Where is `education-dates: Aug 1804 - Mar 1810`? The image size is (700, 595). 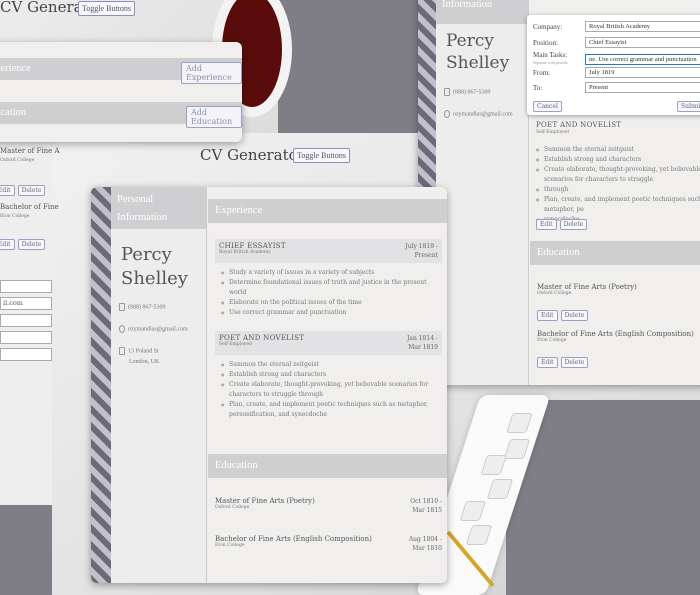
education-dates: Aug 1804 - Mar 1810 is located at coordinates (425, 544).